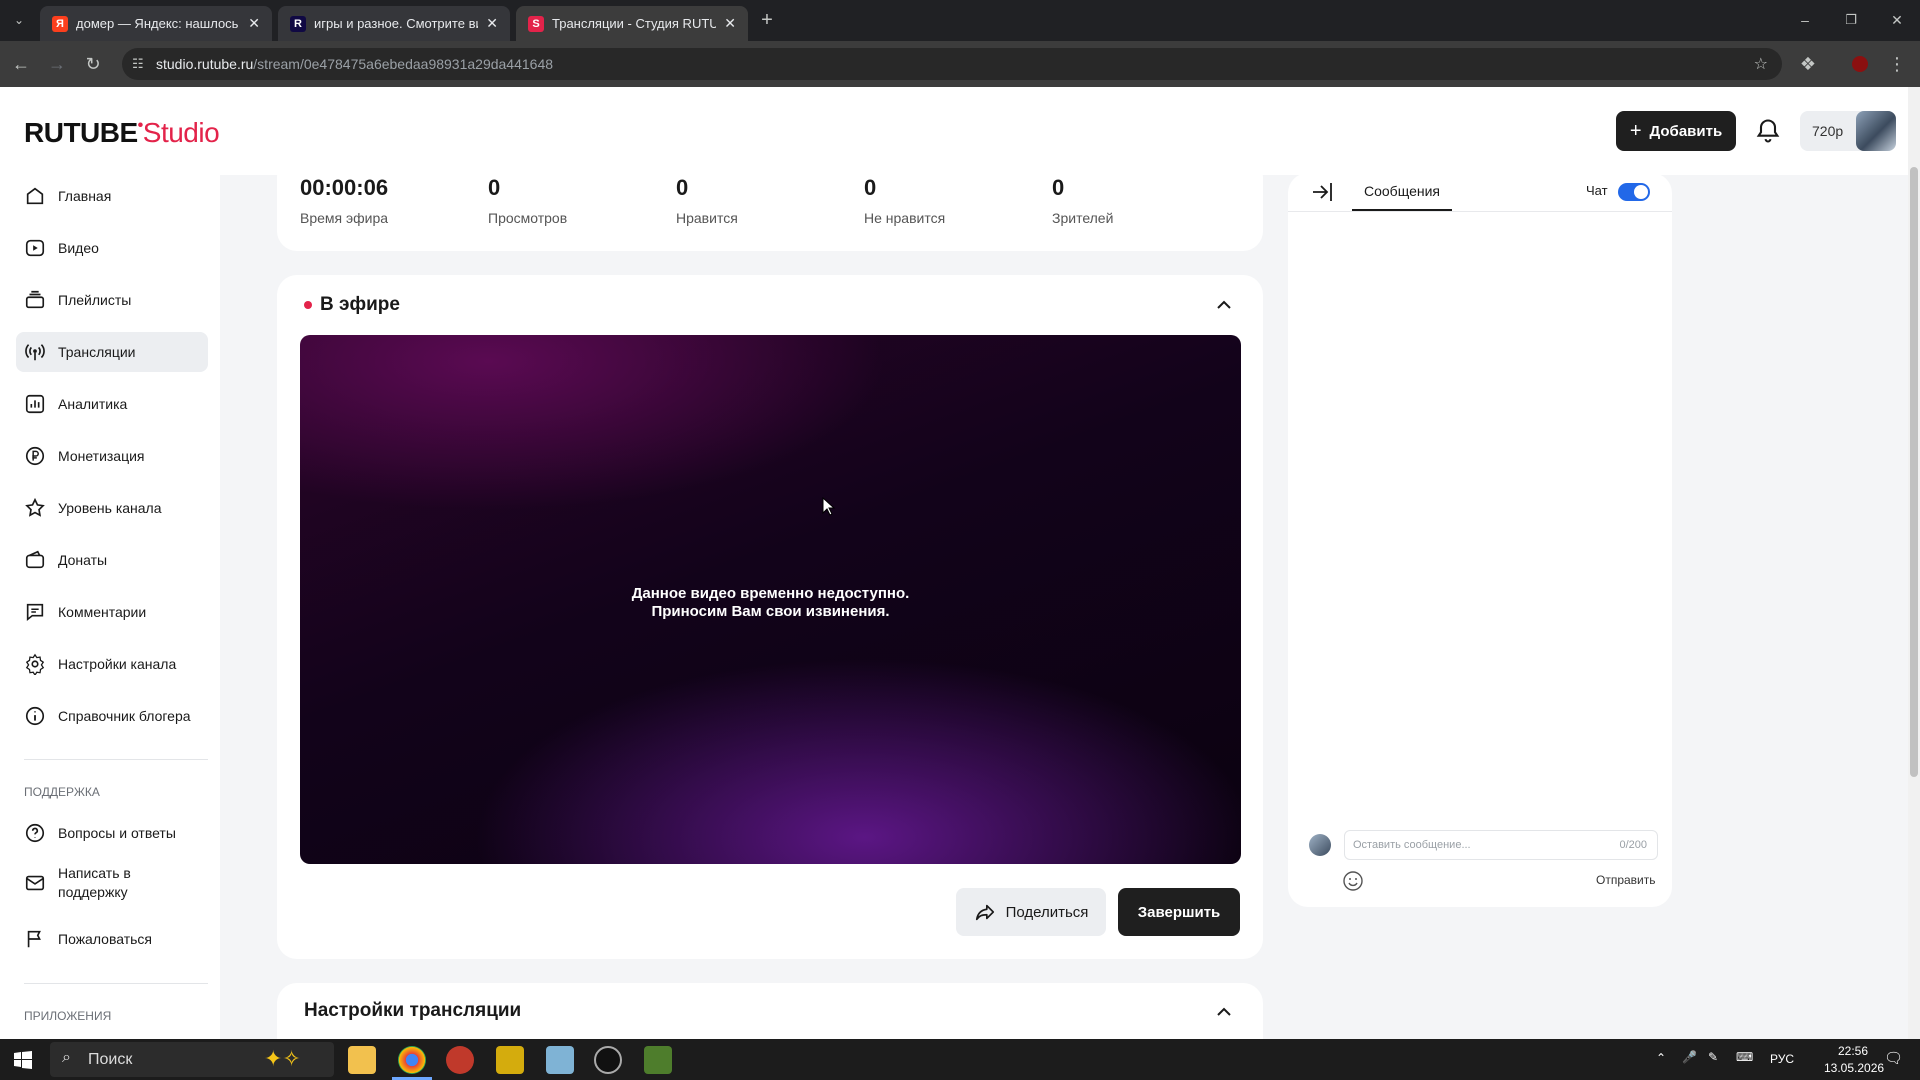 The width and height of the screenshot is (1920, 1080). Describe the element at coordinates (362, 1060) in the screenshot. I see `file-explorer-icon` at that location.